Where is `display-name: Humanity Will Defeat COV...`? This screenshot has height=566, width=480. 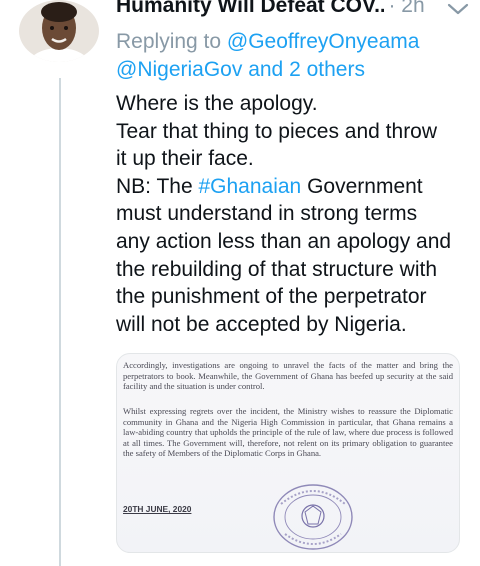
display-name: Humanity Will Defeat COV... is located at coordinates (250, 9).